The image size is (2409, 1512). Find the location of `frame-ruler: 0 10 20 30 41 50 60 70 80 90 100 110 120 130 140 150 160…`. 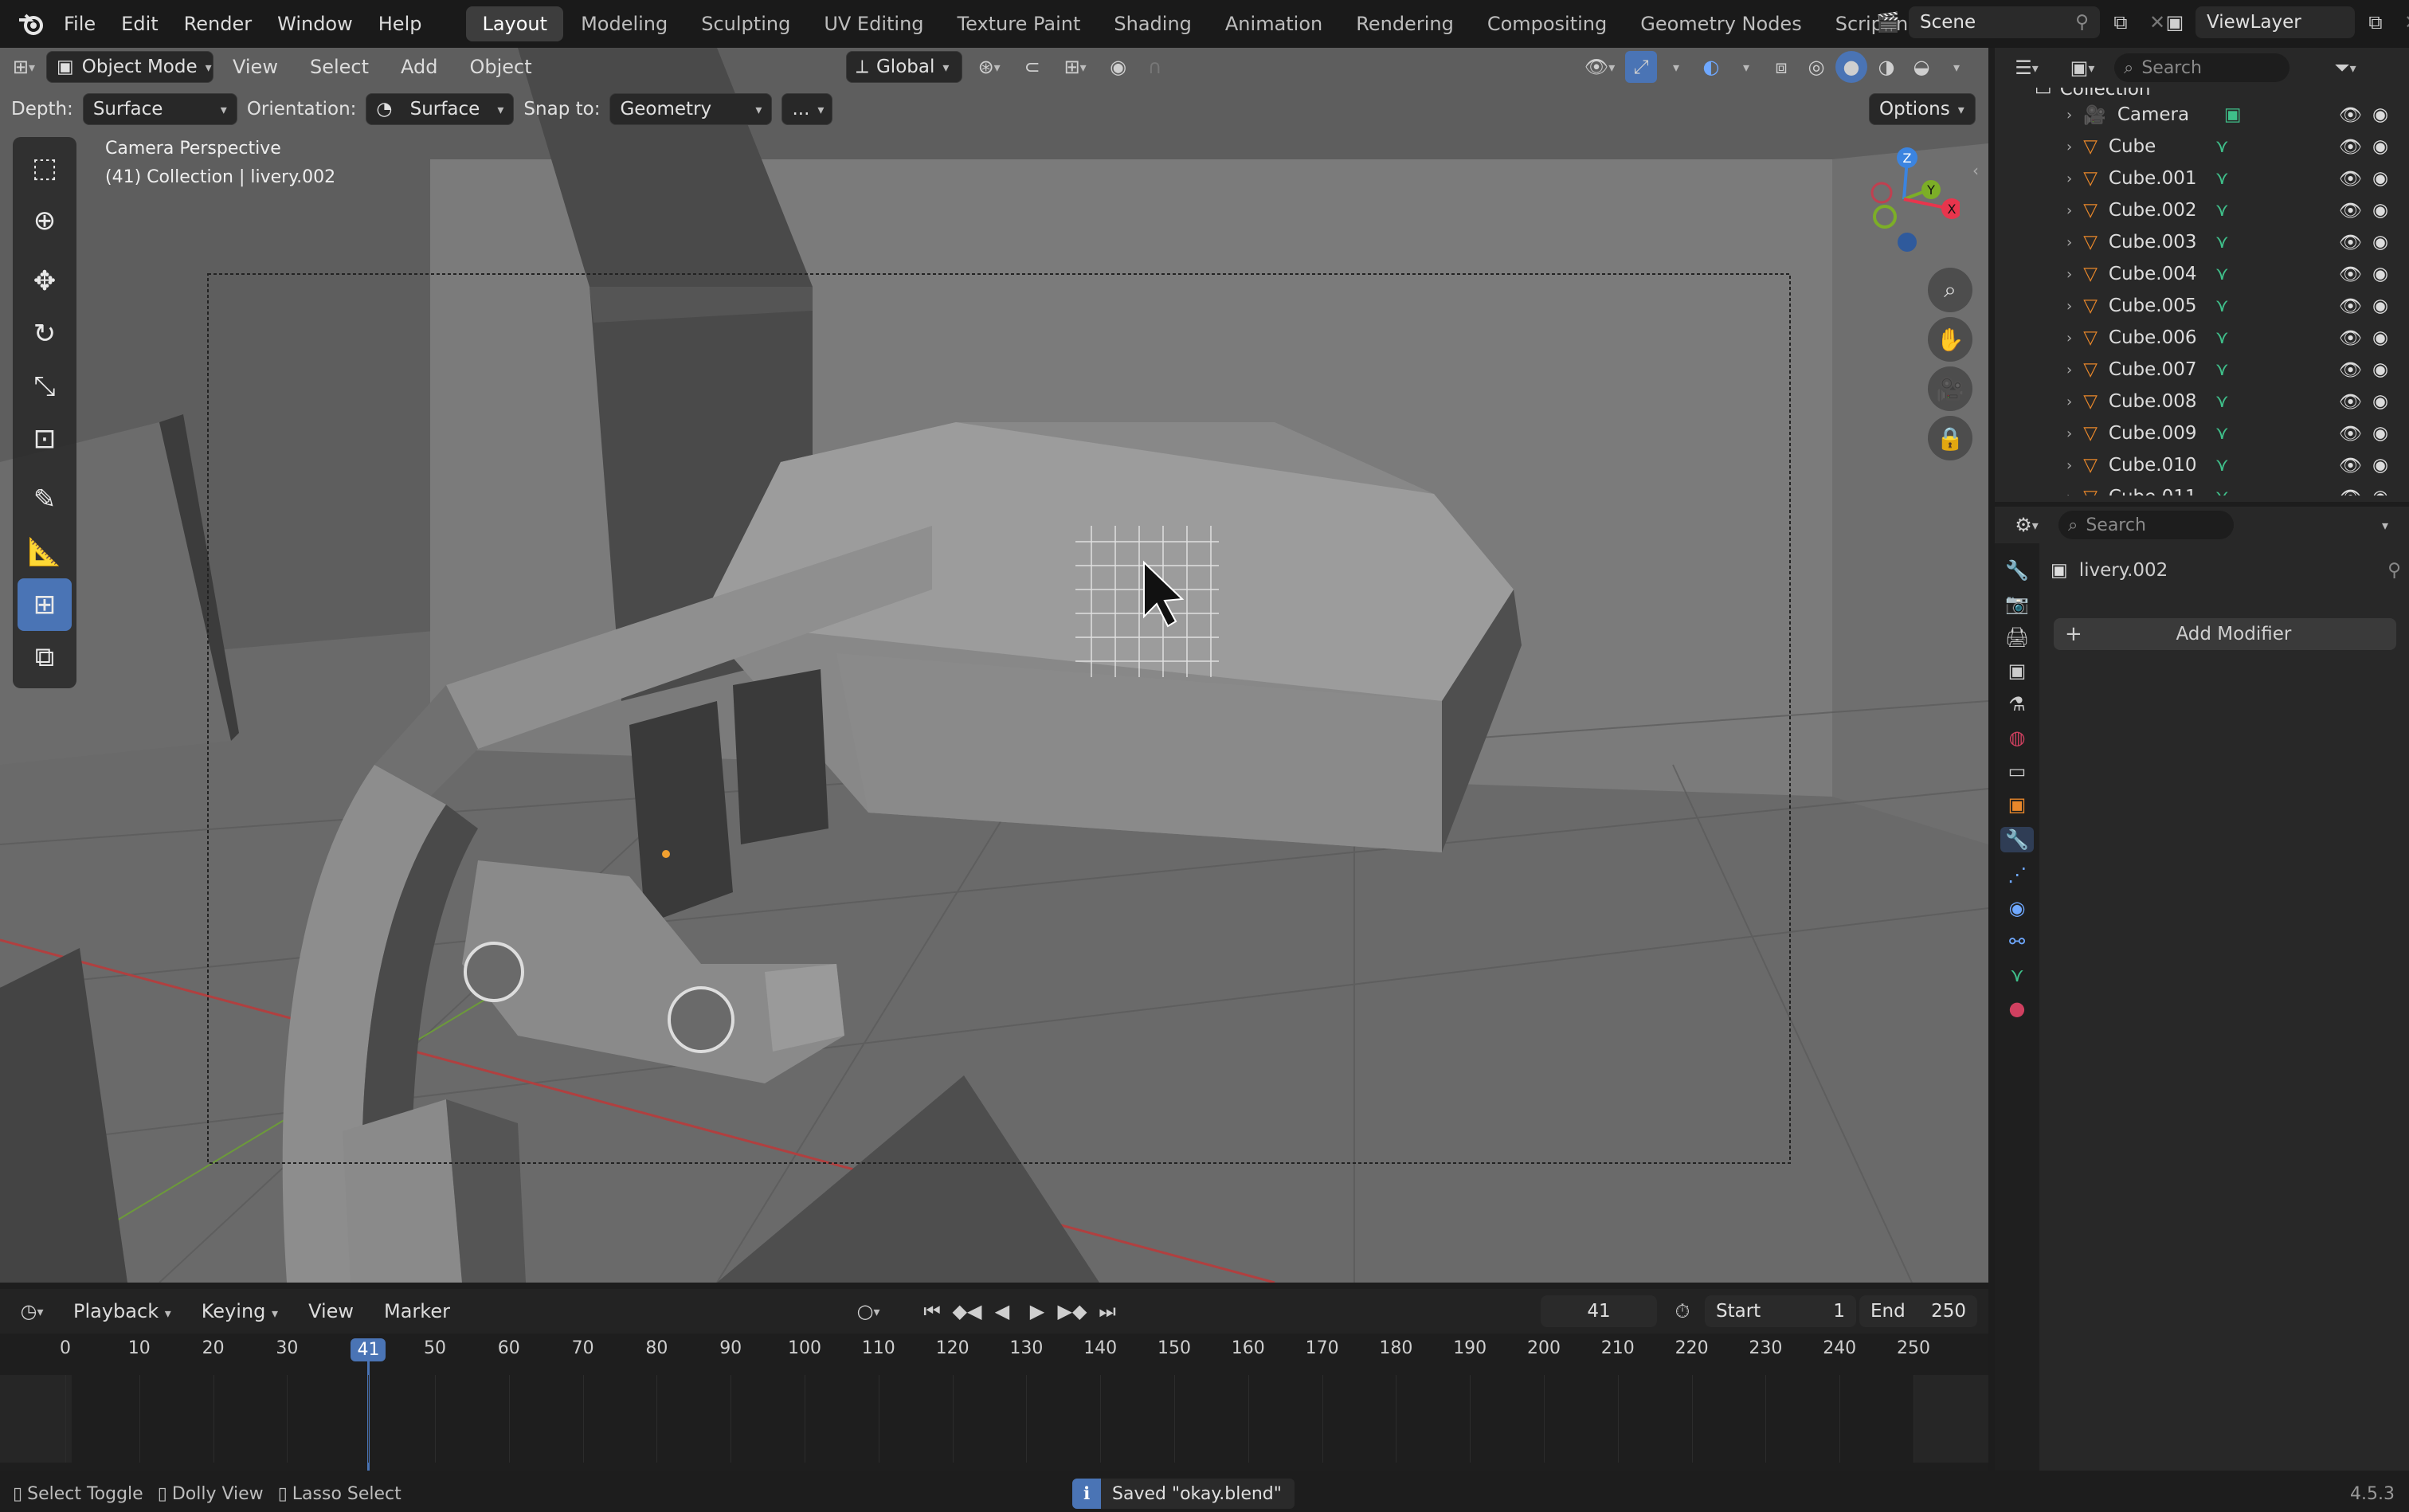

frame-ruler: 0 10 20 30 41 50 60 70 80 90 100 110 120 130 140 150 160… is located at coordinates (994, 1349).